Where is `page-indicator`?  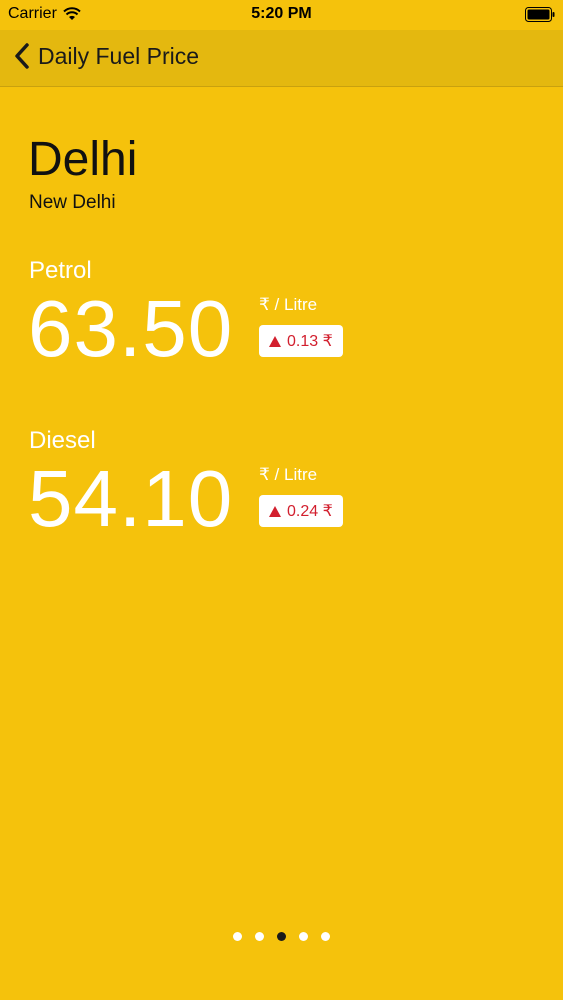 page-indicator is located at coordinates (281, 936).